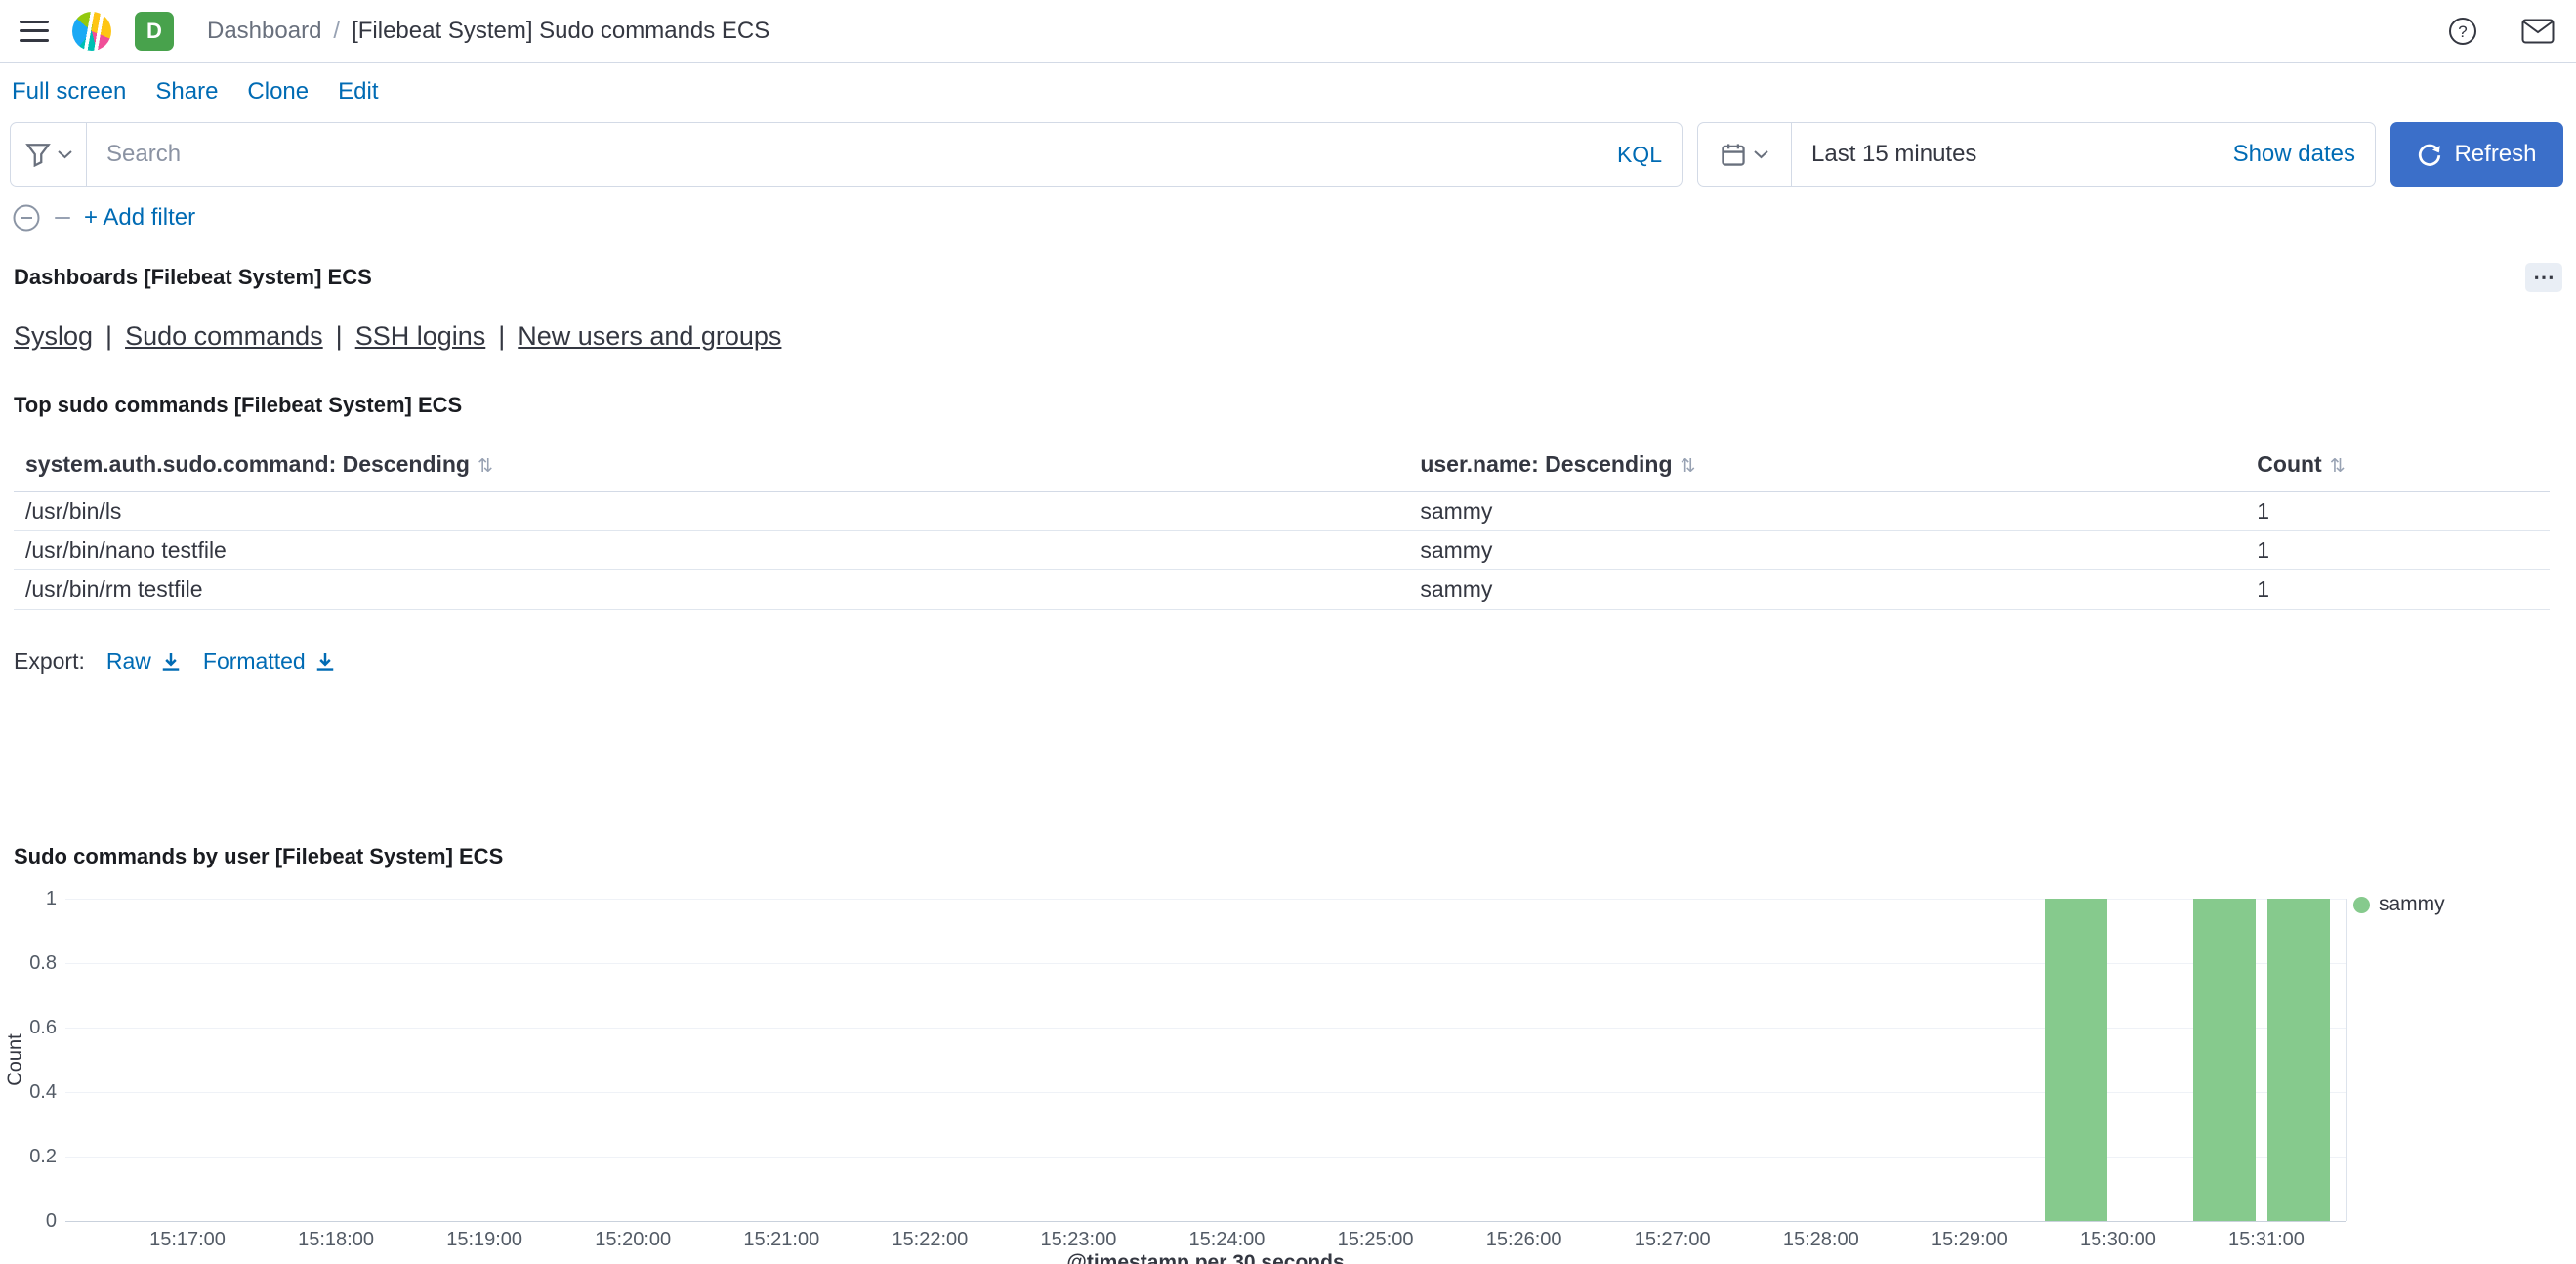  I want to click on export-raw-link: Raw, so click(144, 662).